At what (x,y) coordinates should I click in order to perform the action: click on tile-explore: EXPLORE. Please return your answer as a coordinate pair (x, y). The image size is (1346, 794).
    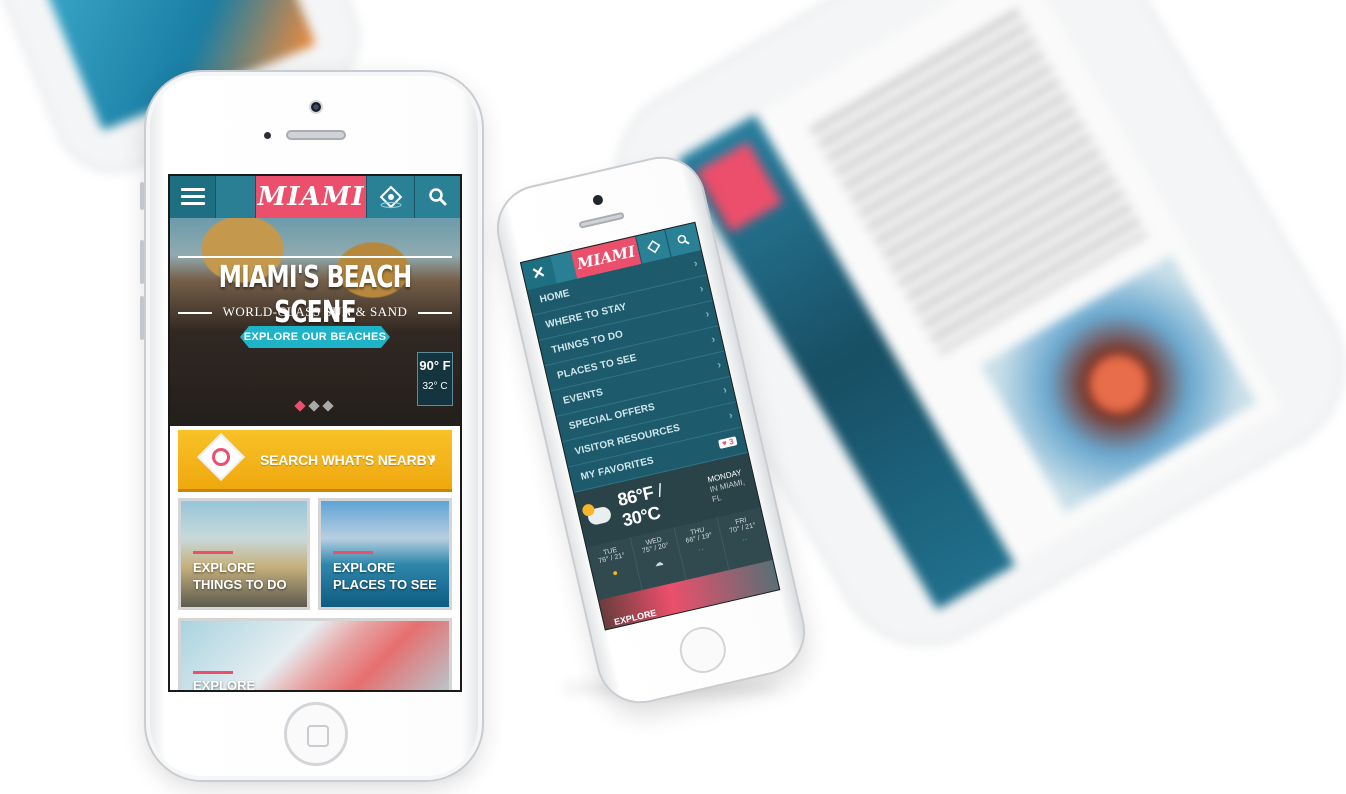
    Looking at the image, I should click on (315, 655).